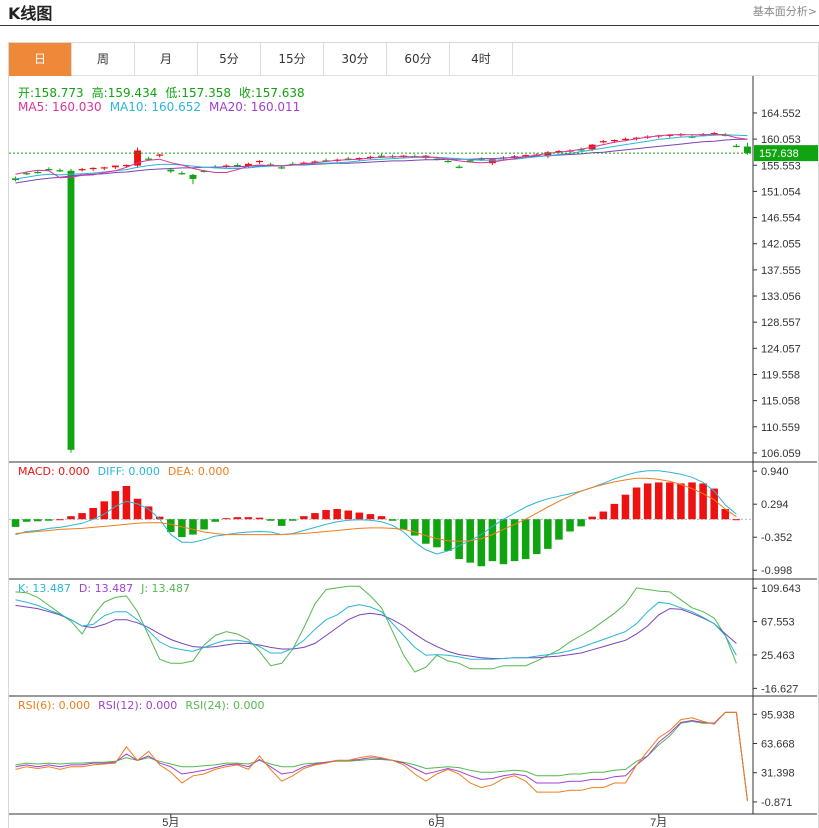 The width and height of the screenshot is (819, 828). What do you see at coordinates (781, 297) in the screenshot?
I see `price-axis-tick-label: 133.056` at bounding box center [781, 297].